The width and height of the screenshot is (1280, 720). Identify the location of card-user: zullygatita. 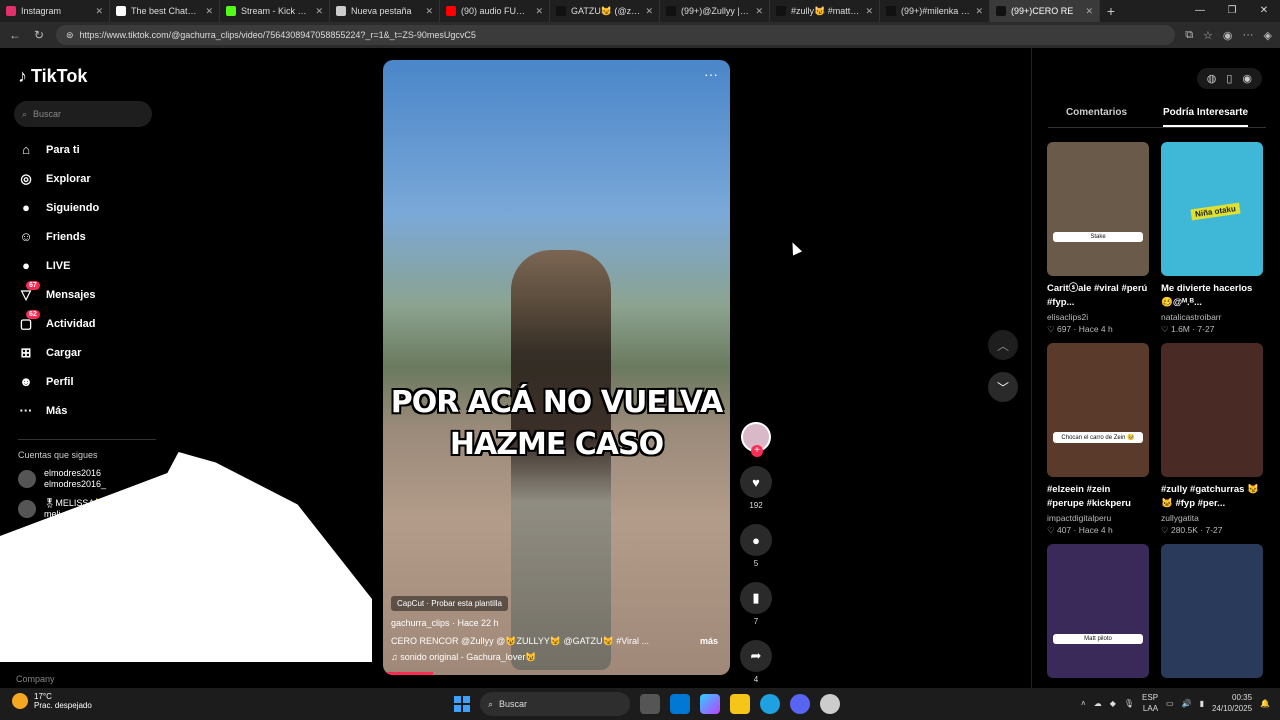
(1212, 518).